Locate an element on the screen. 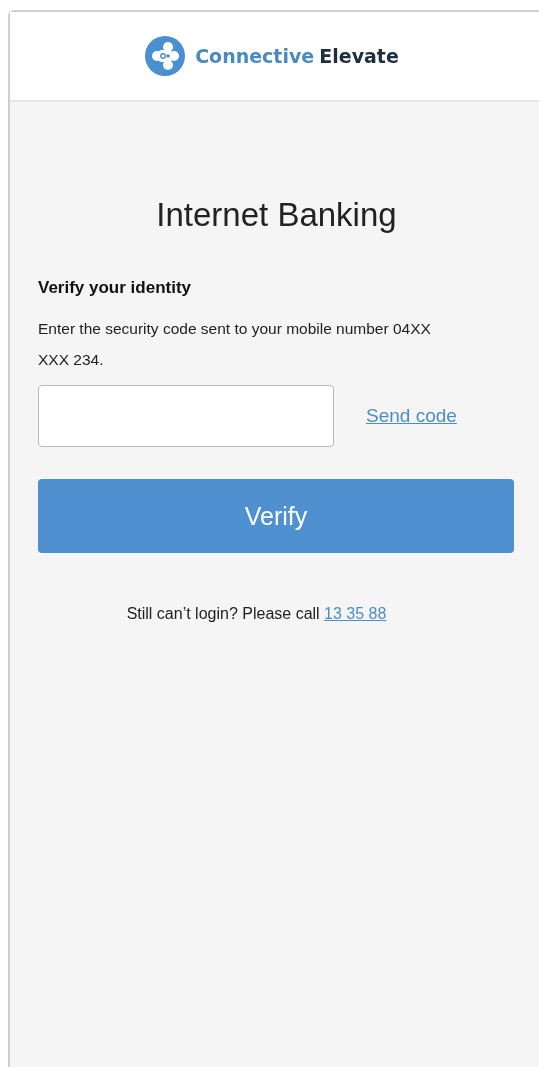 The image size is (539, 1067). brand-name: Elevate is located at coordinates (359, 56).